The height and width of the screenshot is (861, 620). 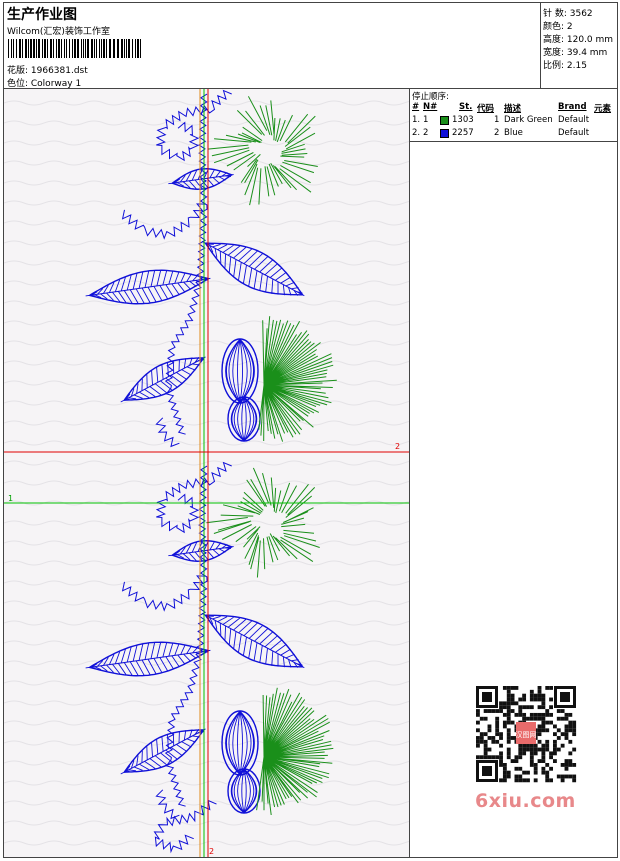 What do you see at coordinates (497, 133) in the screenshot?
I see `row-code: 2` at bounding box center [497, 133].